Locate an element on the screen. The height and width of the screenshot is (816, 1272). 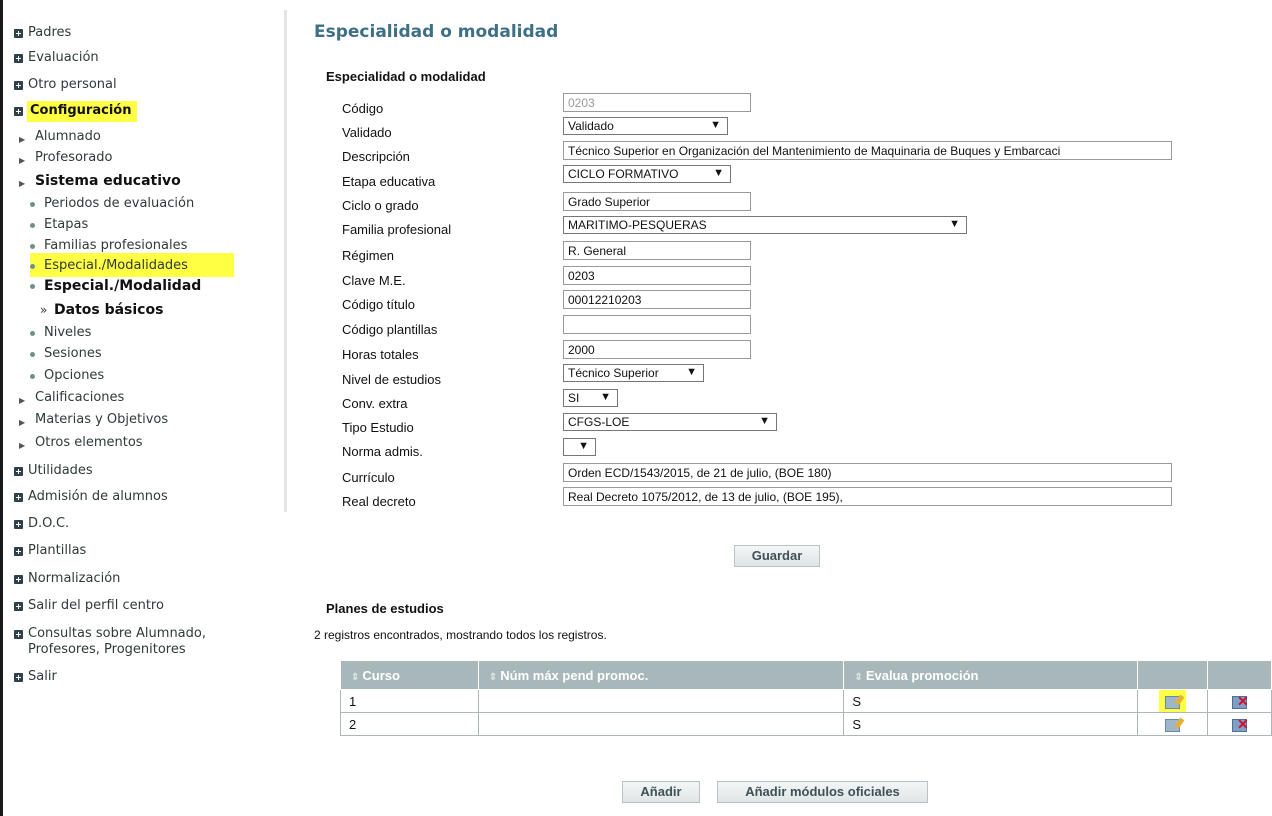
minus-square-icon is located at coordinates (18, 111).